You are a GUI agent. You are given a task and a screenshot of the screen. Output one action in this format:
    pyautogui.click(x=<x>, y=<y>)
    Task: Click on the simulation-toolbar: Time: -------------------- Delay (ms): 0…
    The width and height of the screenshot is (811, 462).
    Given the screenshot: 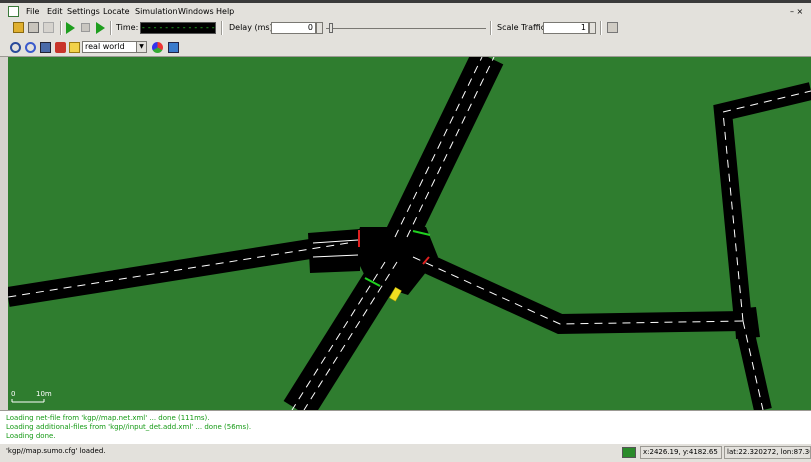 What is the action you would take?
    pyautogui.click(x=405, y=28)
    